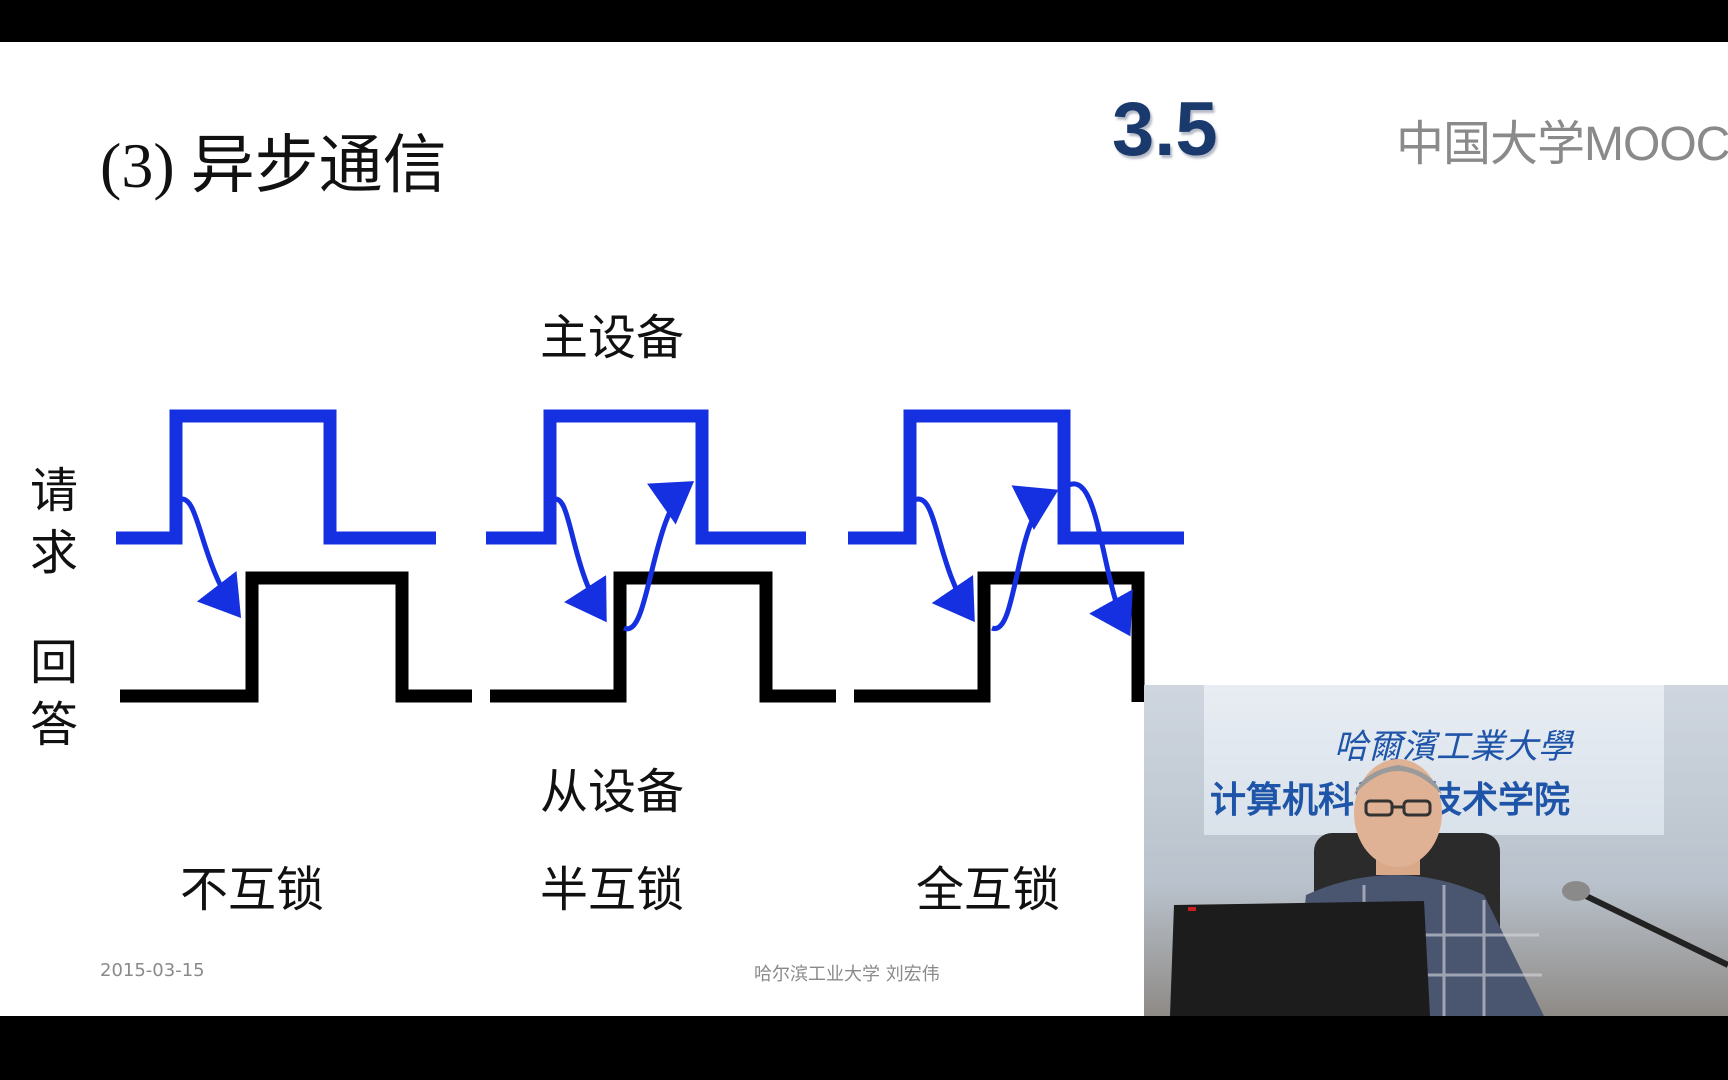  What do you see at coordinates (53, 522) in the screenshot?
I see `request-label: 请 求` at bounding box center [53, 522].